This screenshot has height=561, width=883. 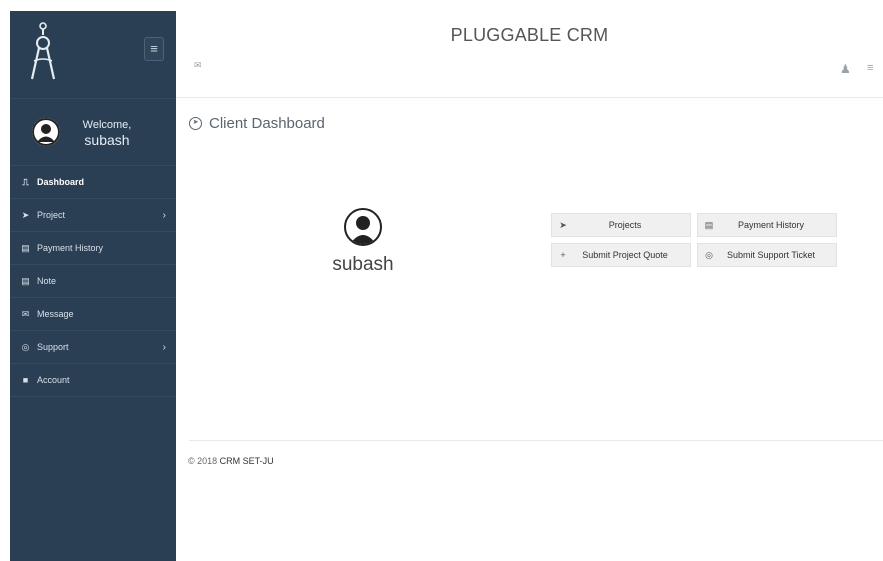 What do you see at coordinates (55, 314) in the screenshot?
I see `sidebar-item-label: Message` at bounding box center [55, 314].